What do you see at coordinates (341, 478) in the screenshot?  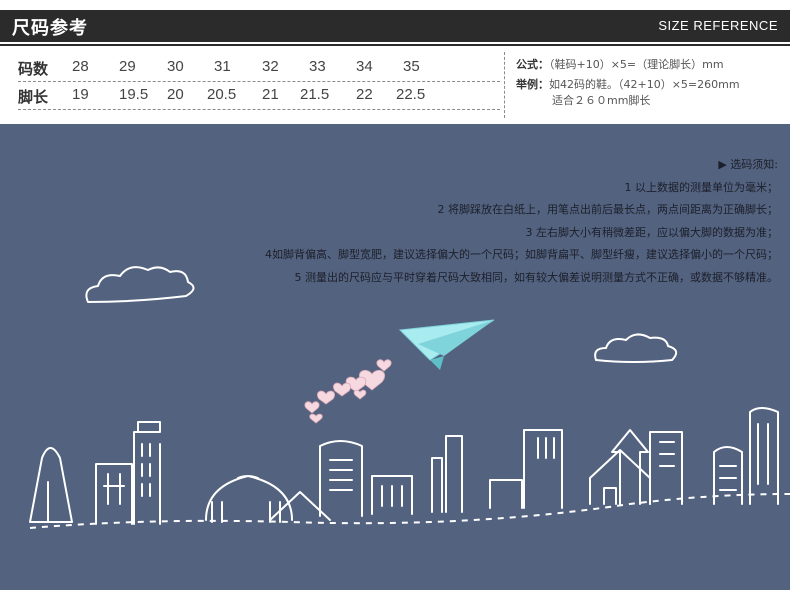 I see `building-b-icon` at bounding box center [341, 478].